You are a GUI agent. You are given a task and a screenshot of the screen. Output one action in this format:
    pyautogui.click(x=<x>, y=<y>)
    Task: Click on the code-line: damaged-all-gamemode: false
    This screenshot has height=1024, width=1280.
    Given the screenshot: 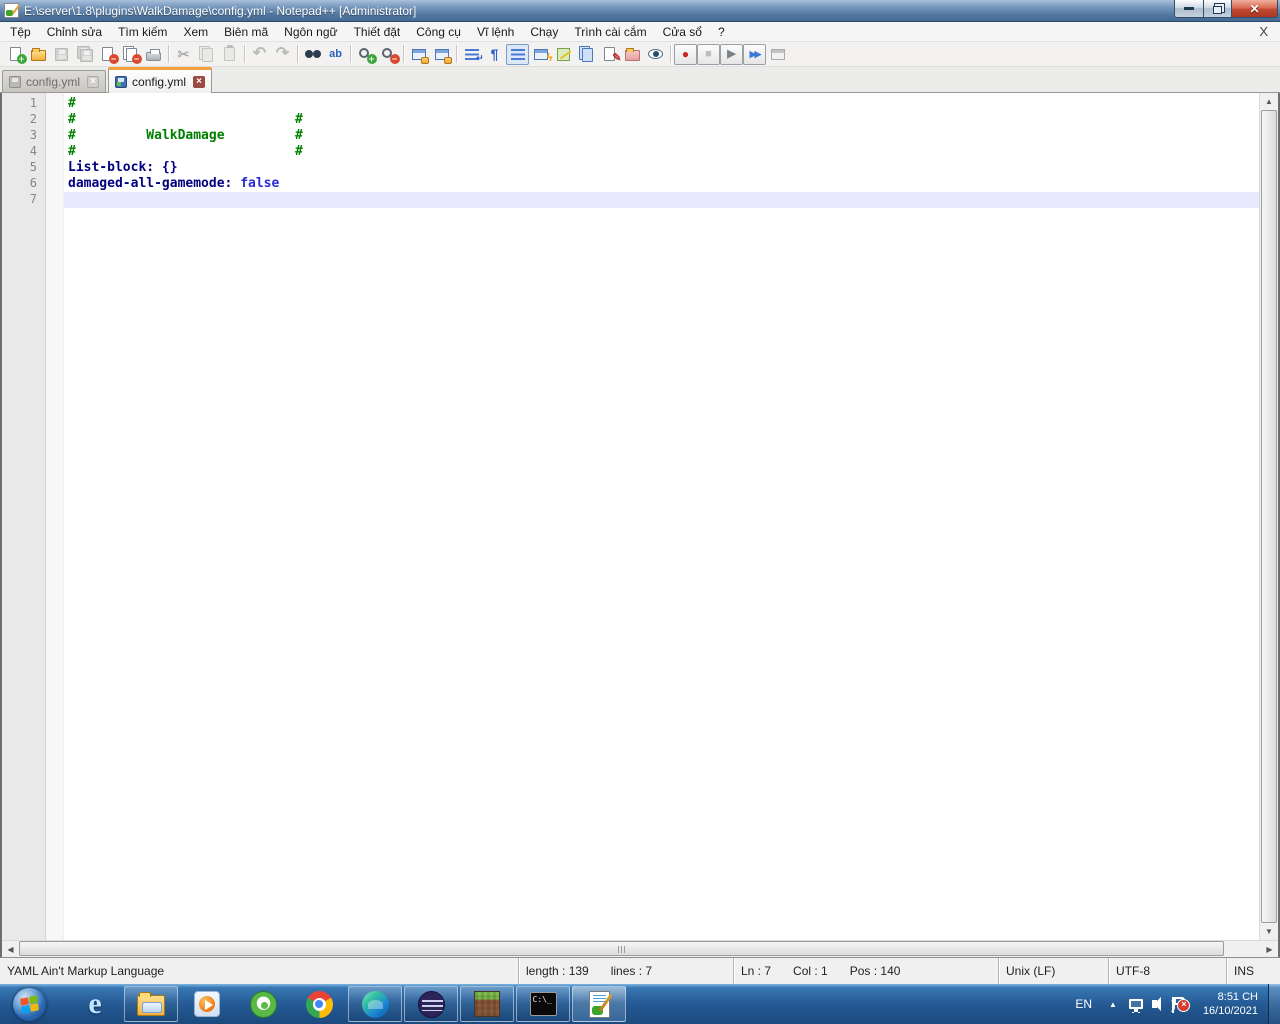 What is the action you would take?
    pyautogui.click(x=661, y=184)
    